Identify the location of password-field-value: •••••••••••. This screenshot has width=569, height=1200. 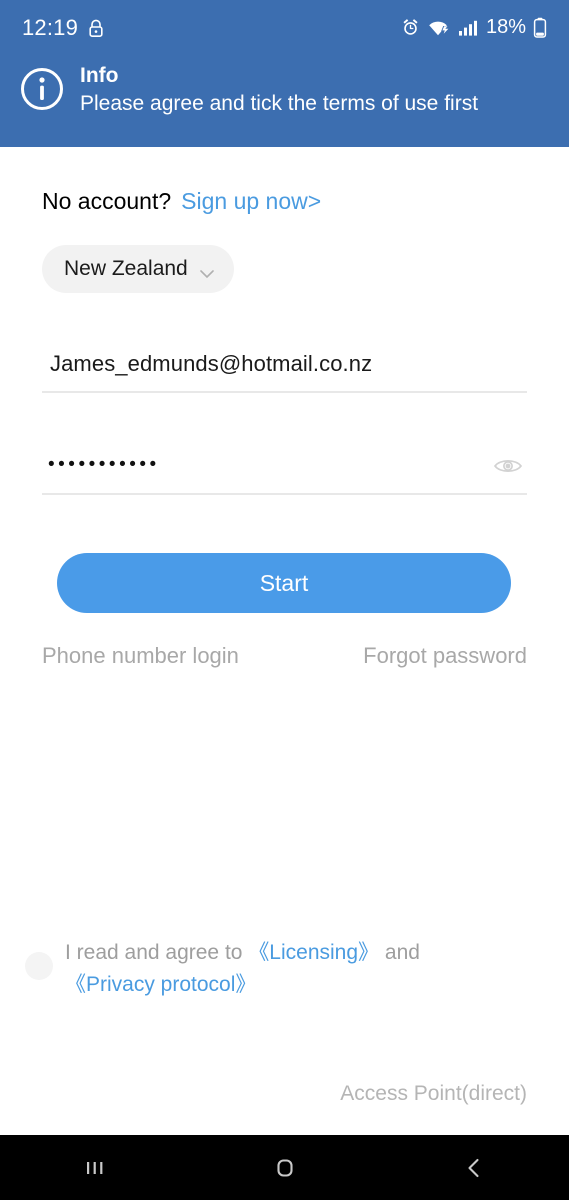
(104, 464).